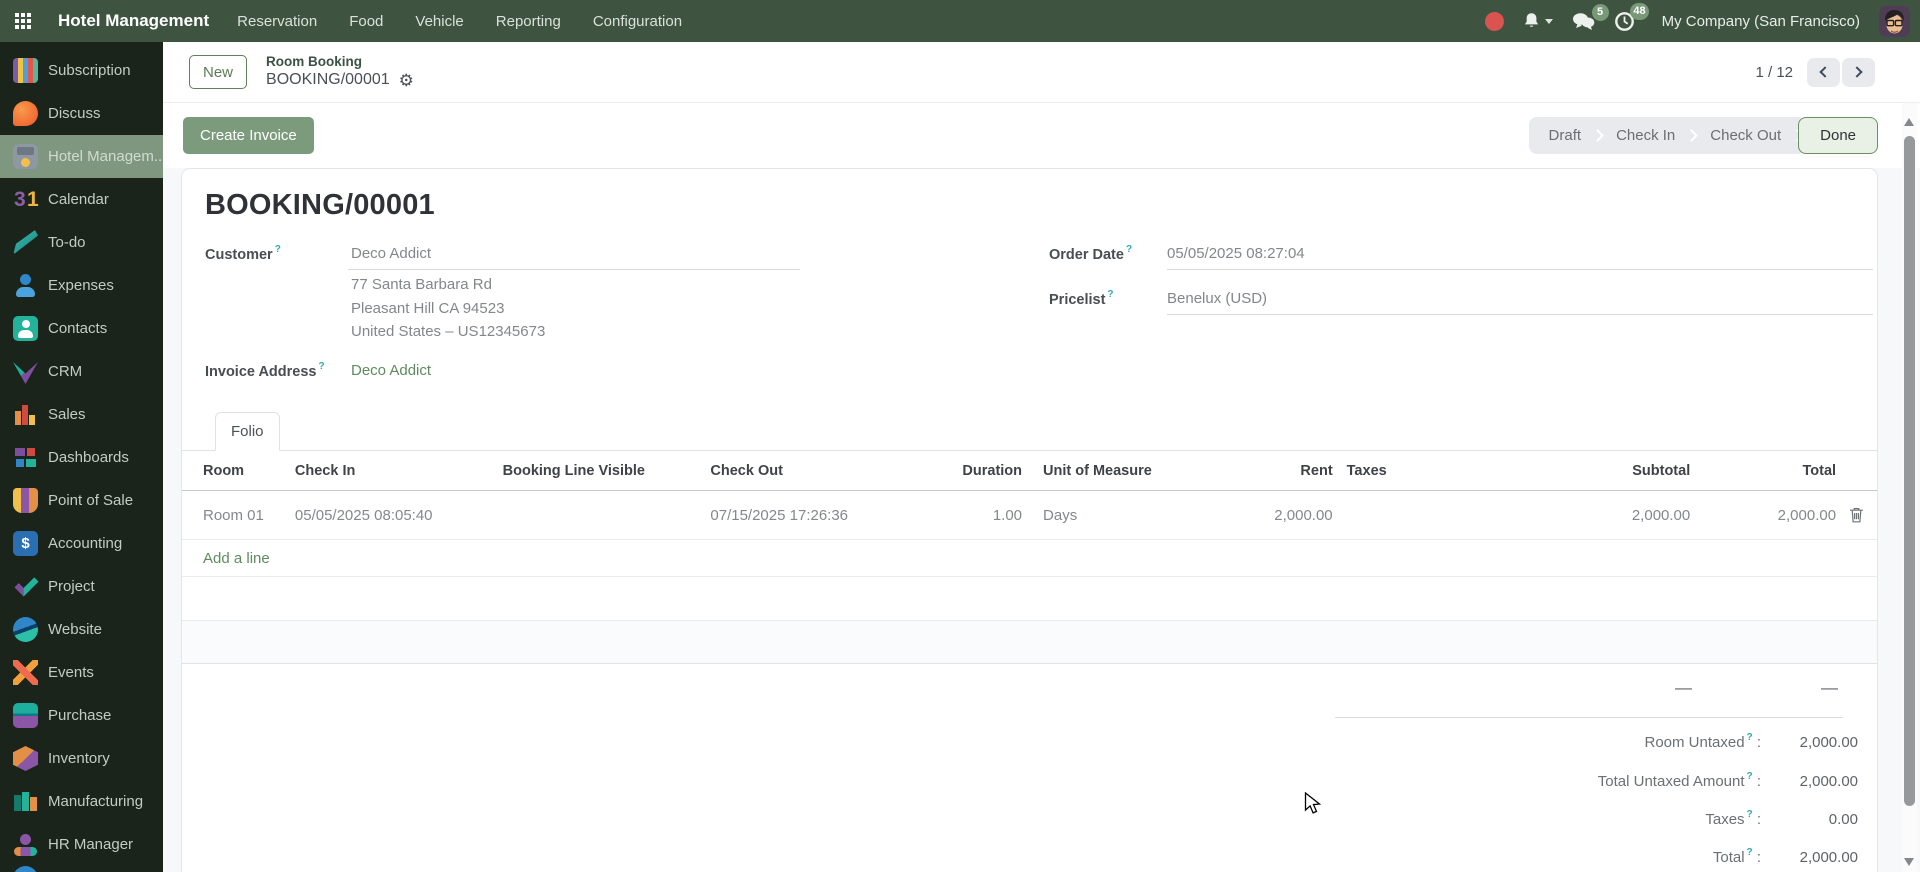  What do you see at coordinates (1236, 253) in the screenshot?
I see `order-date-field: 05/05/2025 08:27:04` at bounding box center [1236, 253].